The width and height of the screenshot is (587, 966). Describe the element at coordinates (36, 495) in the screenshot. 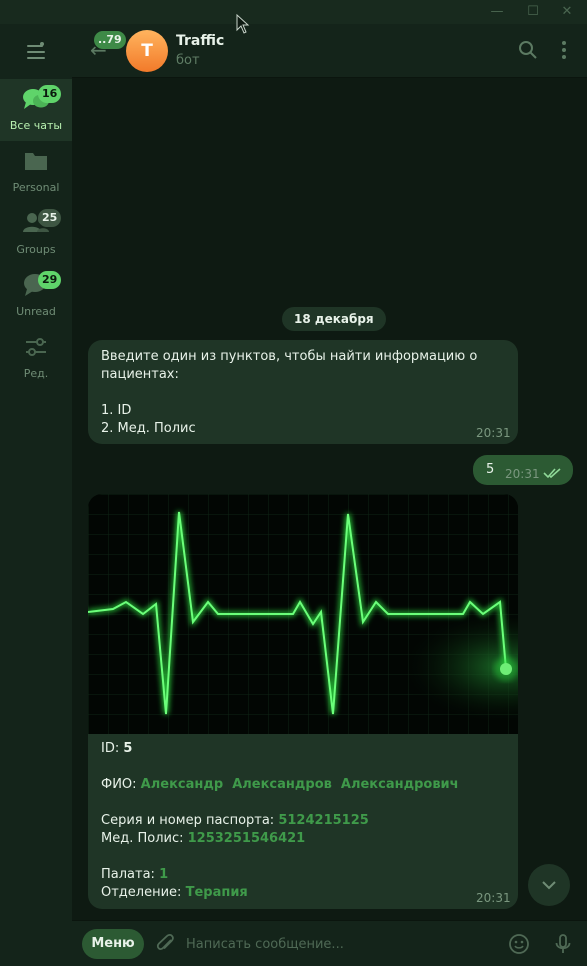

I see `folder-sidebar: 16 Все чаты Personal 25 Groups 29 Unread` at that location.